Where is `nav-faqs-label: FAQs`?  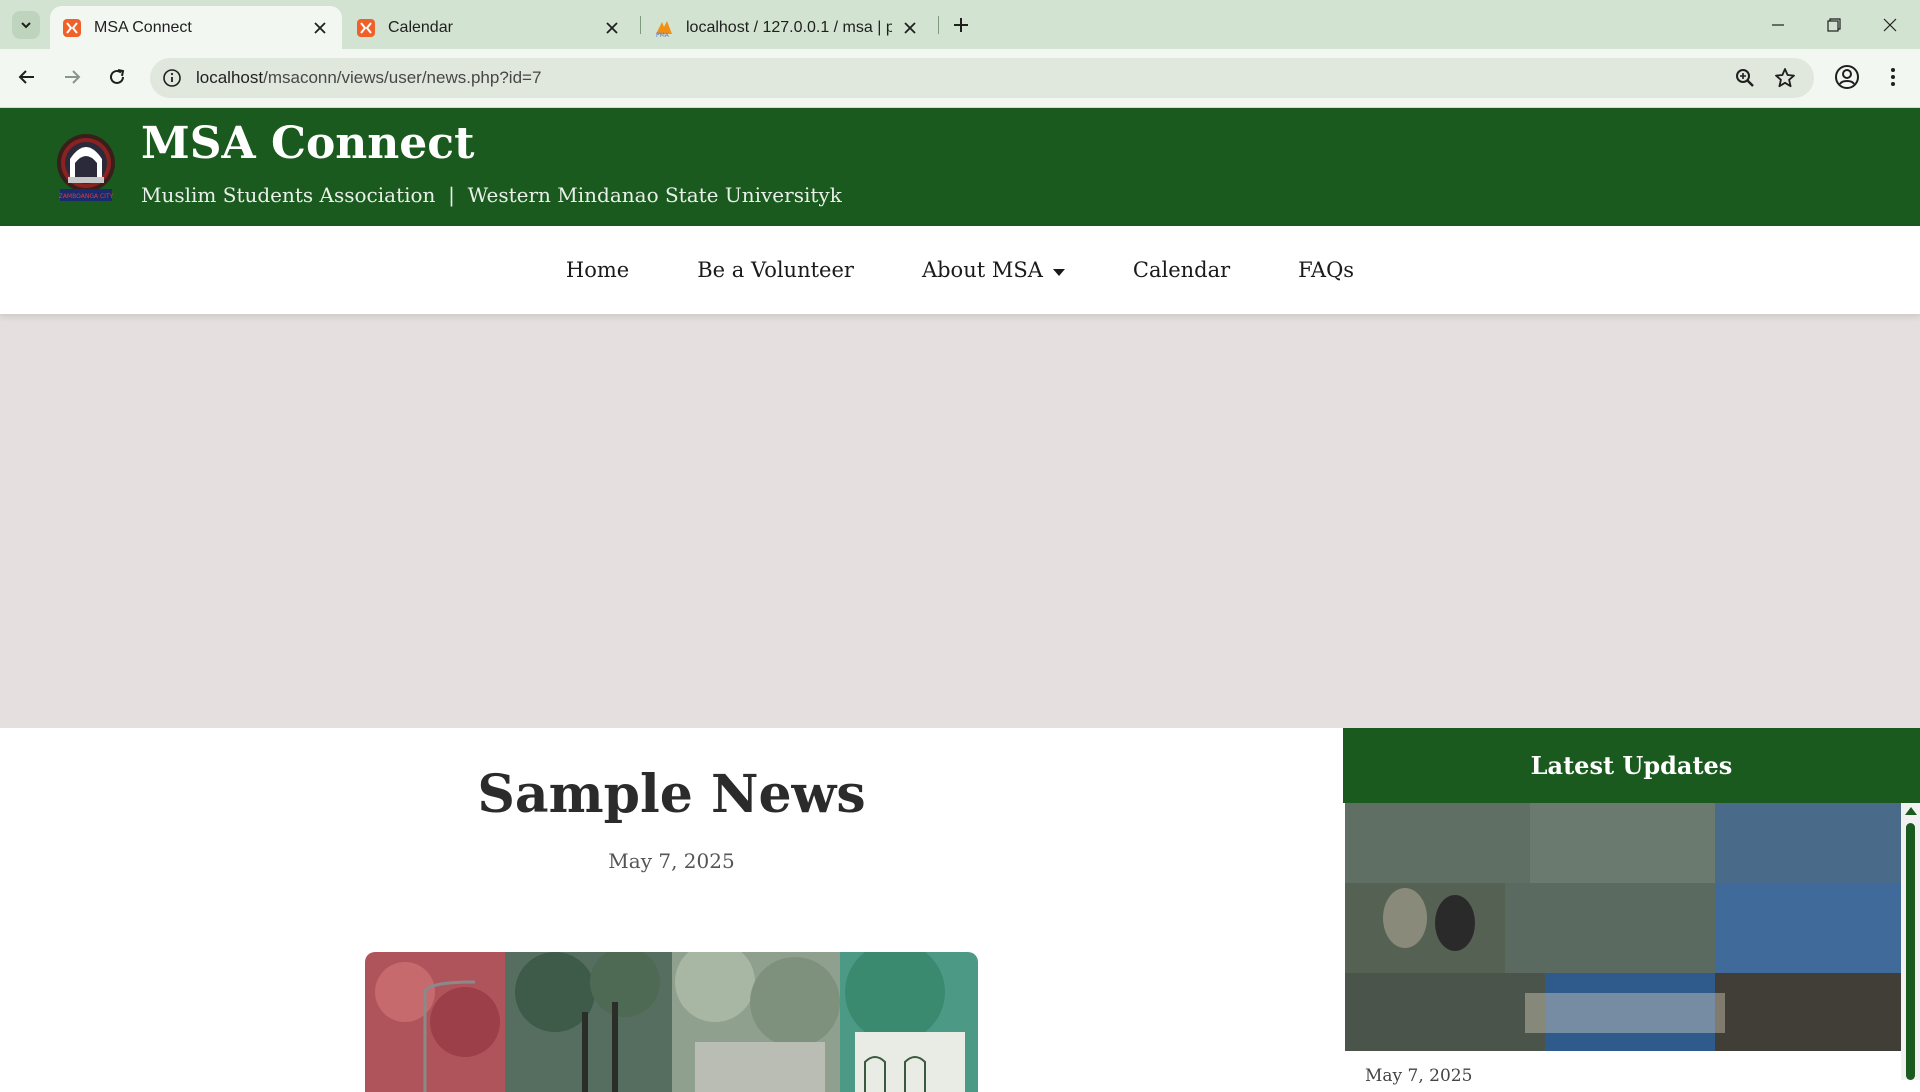
nav-faqs-label: FAQs is located at coordinates (1326, 270).